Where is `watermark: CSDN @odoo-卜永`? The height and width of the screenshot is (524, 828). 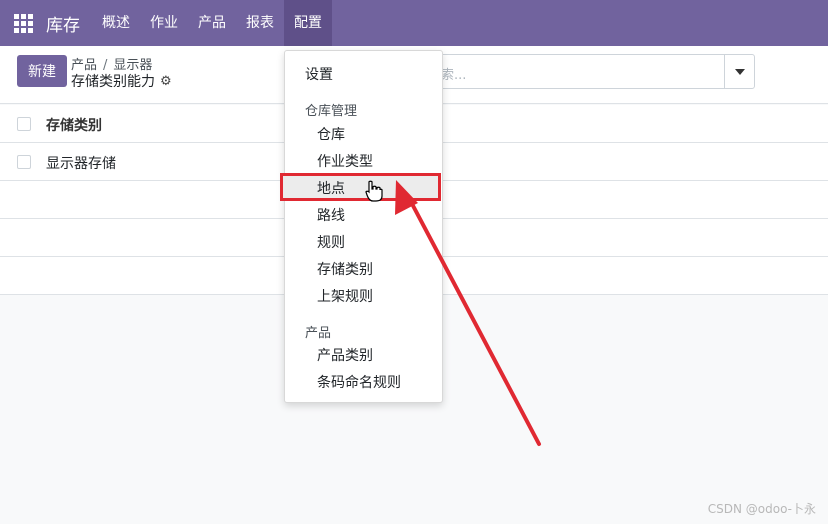
watermark: CSDN @odoo-卜永 is located at coordinates (761, 509).